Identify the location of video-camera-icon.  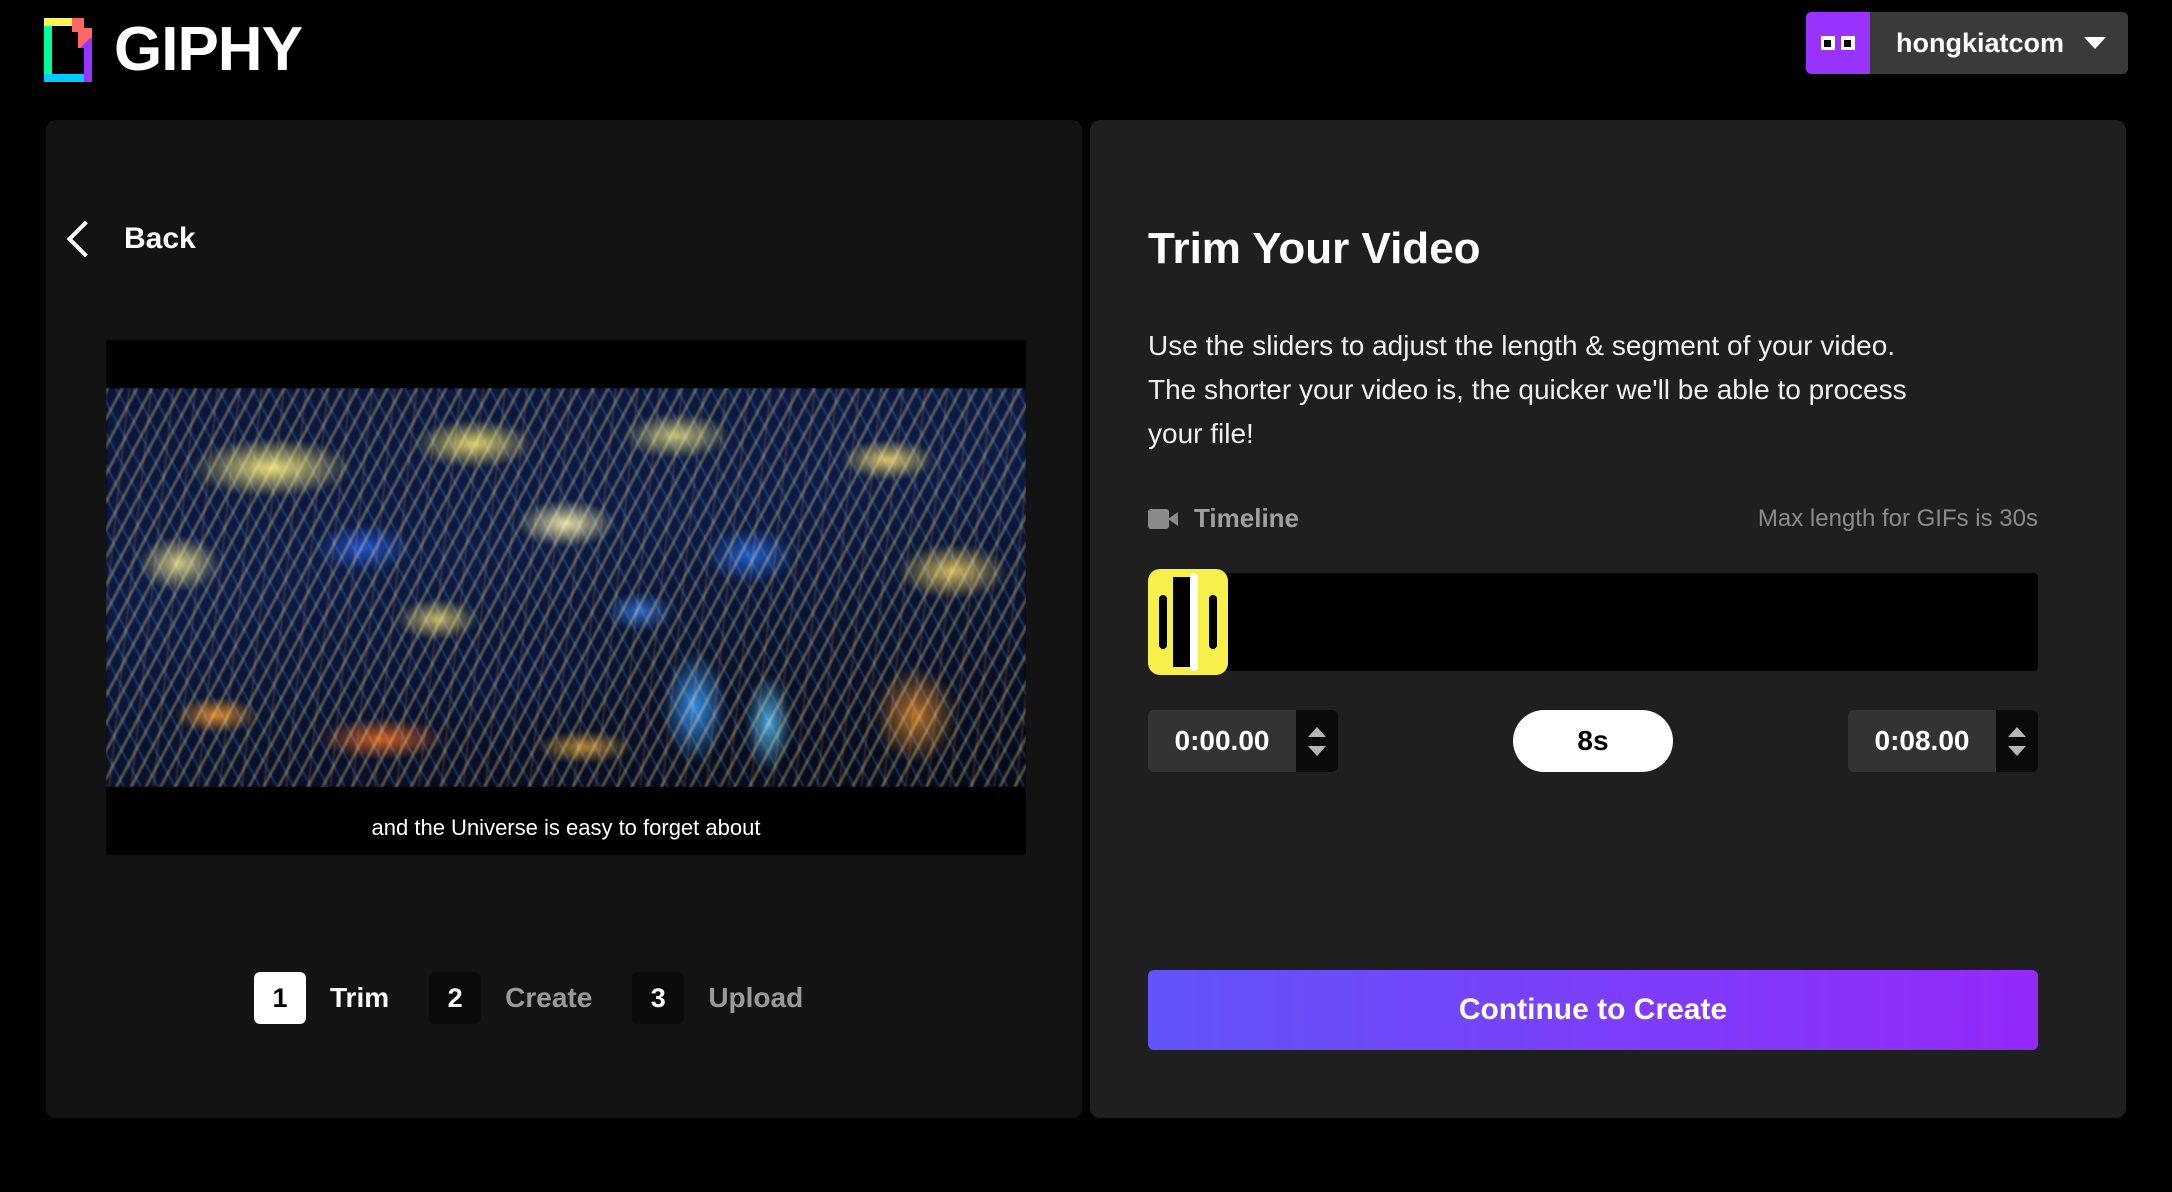
(1163, 518).